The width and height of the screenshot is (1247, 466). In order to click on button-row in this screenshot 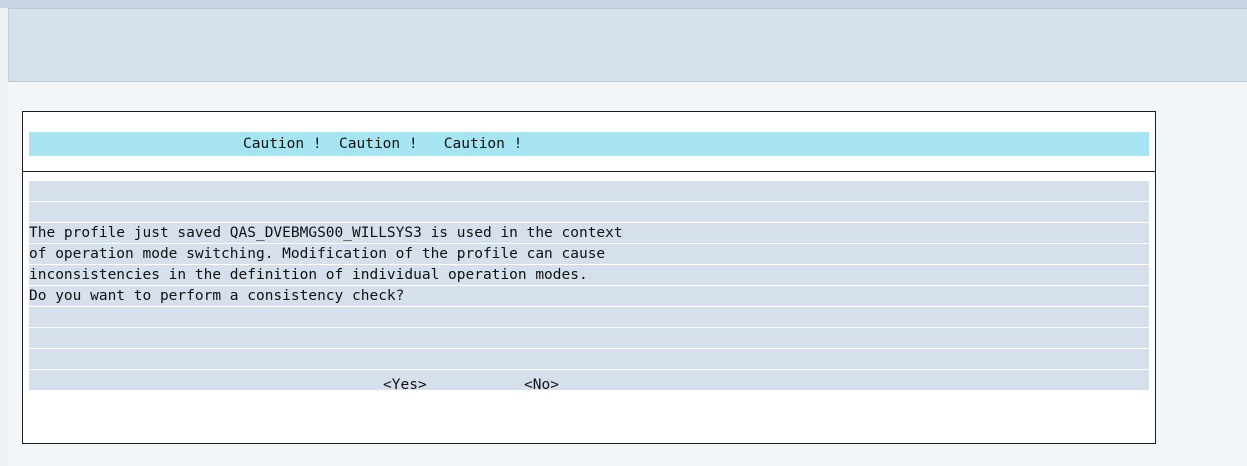, I will do `click(589, 337)`.